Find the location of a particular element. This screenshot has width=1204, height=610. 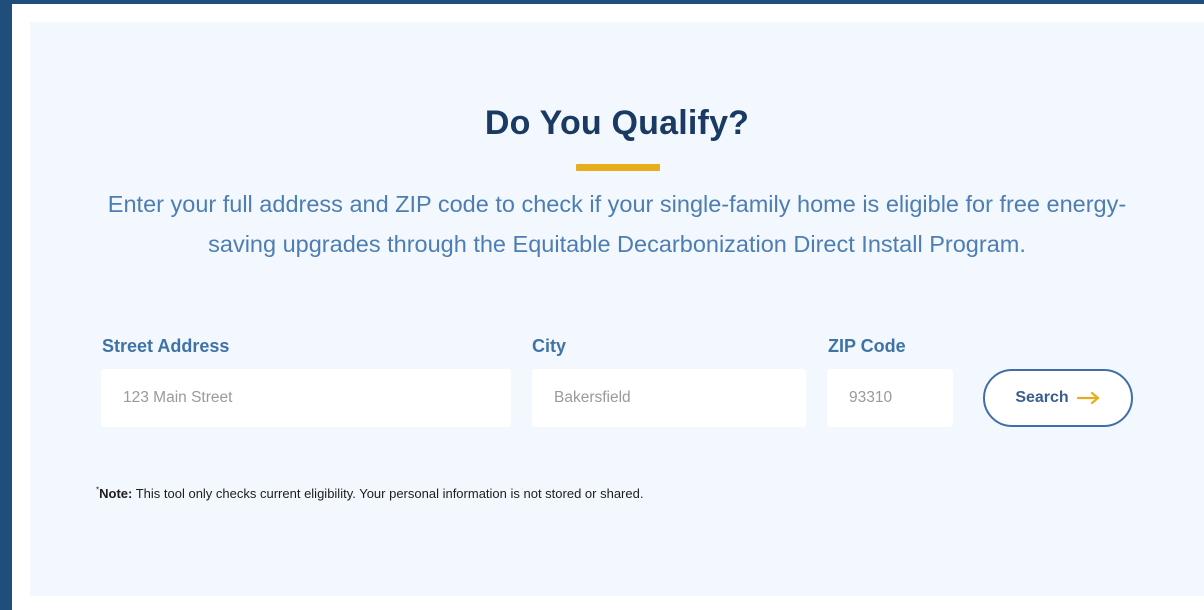

window-frame-top is located at coordinates (602, 2).